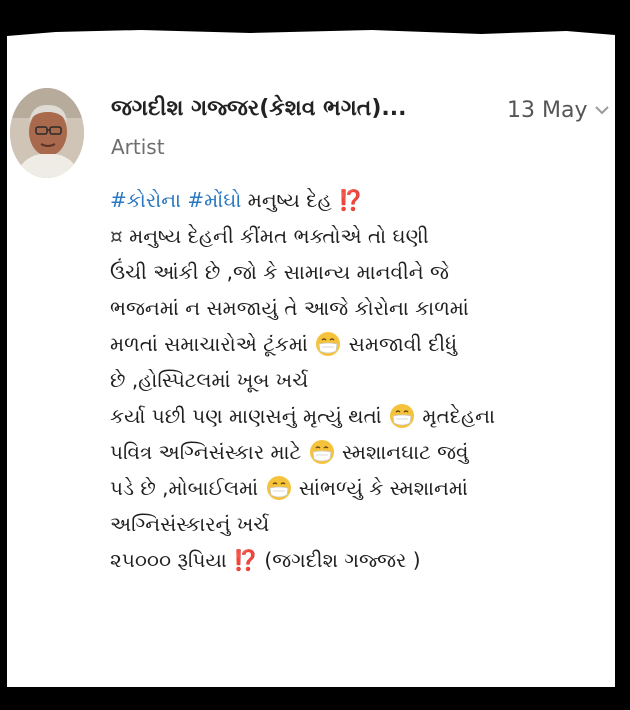  I want to click on post-text: ૨૫૦૦૦ રૂપિયા, so click(168, 560).